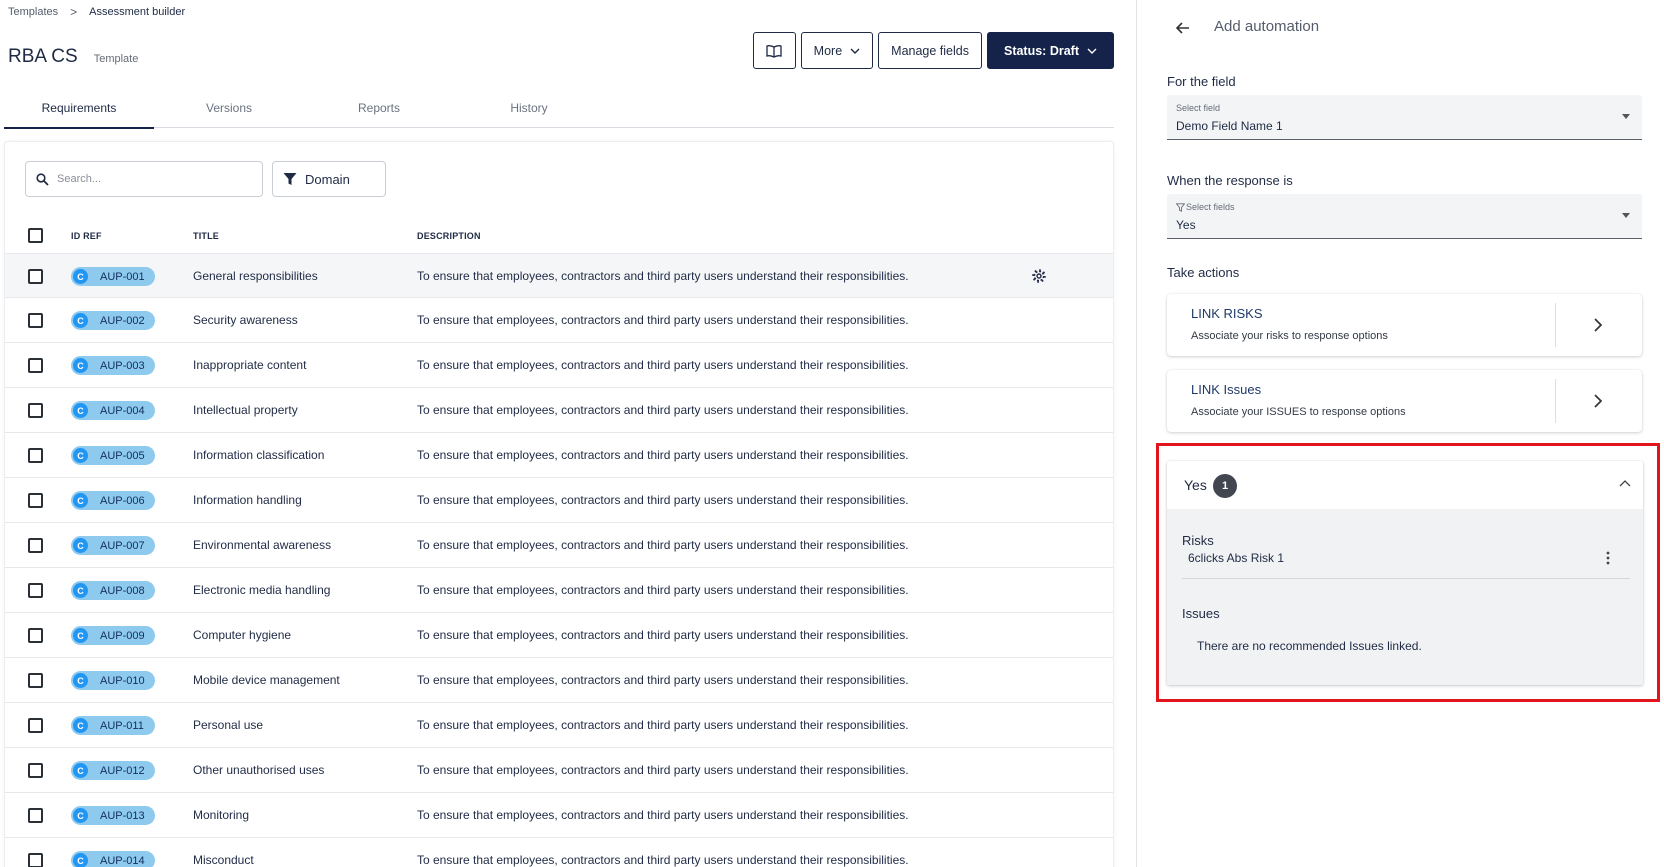  Describe the element at coordinates (1625, 483) in the screenshot. I see `chevron-up-icon` at that location.